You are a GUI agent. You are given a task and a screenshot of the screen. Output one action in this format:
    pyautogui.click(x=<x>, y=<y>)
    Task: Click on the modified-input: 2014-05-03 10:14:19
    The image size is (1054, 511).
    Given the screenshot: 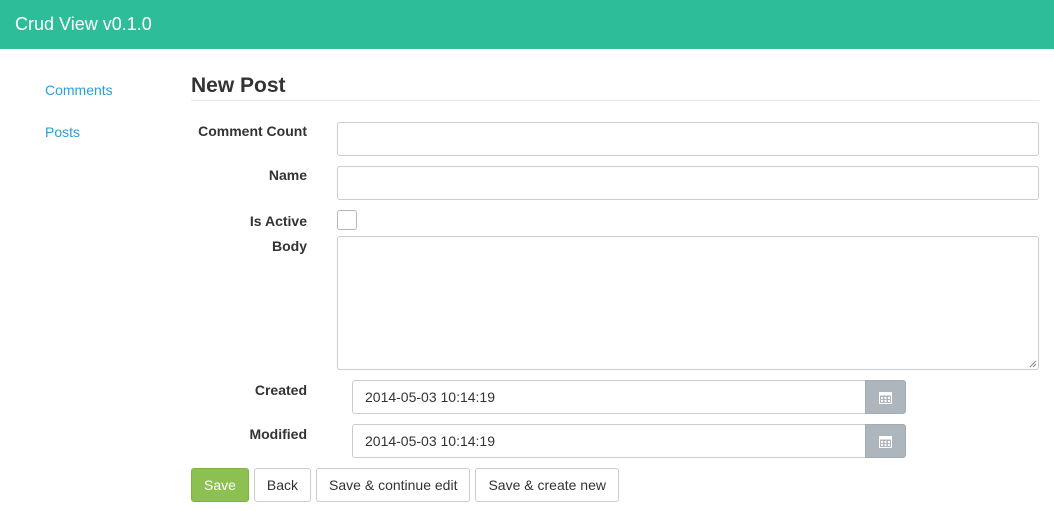 What is the action you would take?
    pyautogui.click(x=608, y=441)
    